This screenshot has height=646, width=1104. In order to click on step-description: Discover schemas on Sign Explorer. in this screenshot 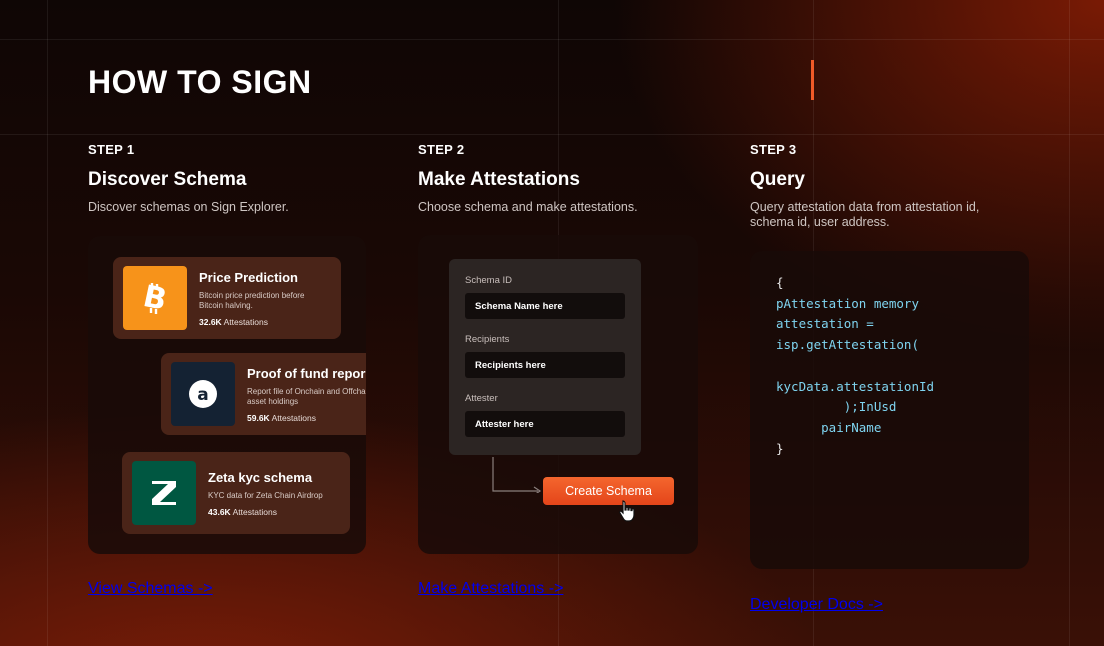, I will do `click(188, 207)`.